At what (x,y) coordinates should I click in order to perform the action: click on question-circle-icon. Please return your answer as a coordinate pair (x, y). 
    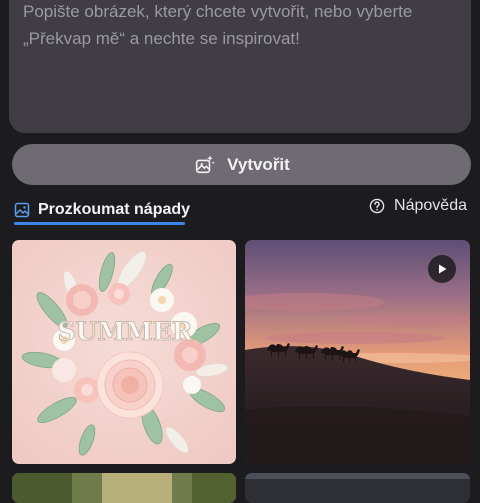
    Looking at the image, I should click on (377, 206).